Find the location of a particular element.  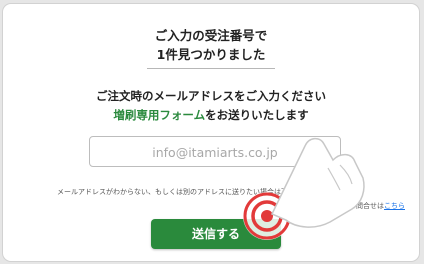

result-heading-line2: 1件見つかりました is located at coordinates (211, 57).